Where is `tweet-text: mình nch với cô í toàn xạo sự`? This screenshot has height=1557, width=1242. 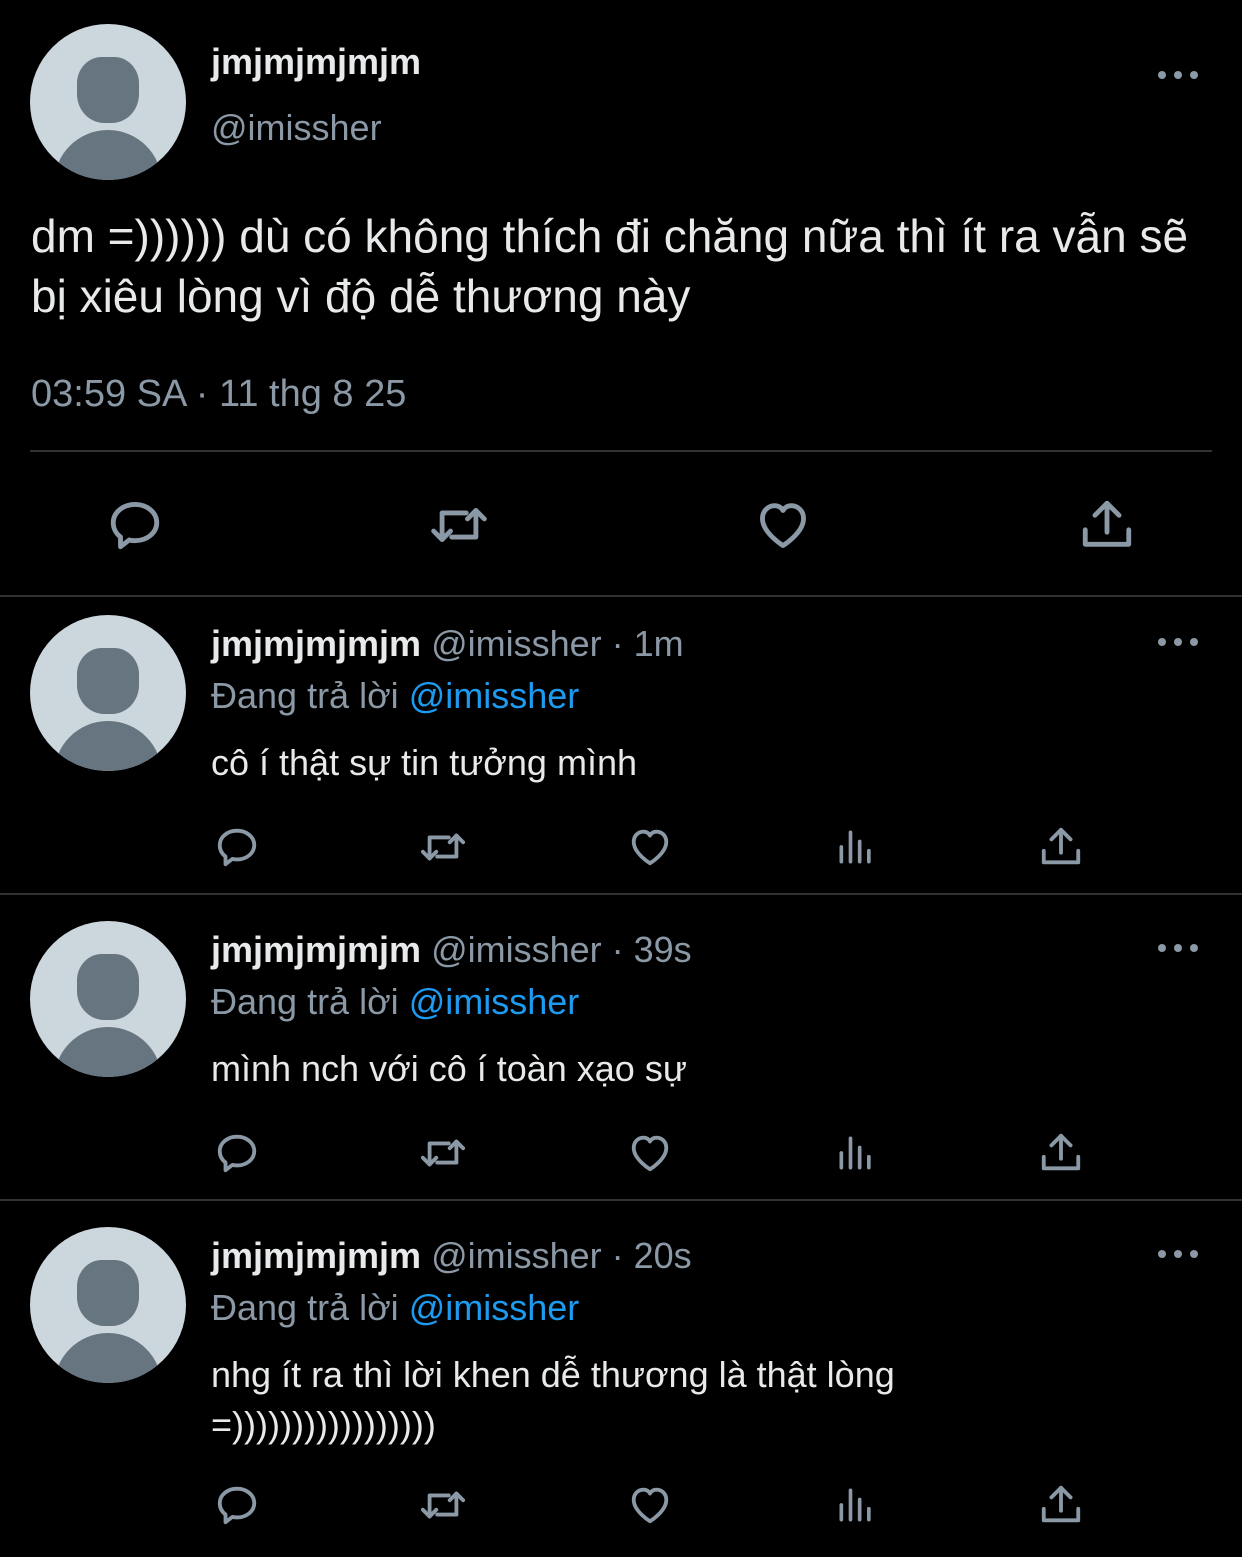
tweet-text: mình nch với cô í toàn xạo sự is located at coordinates (449, 1068).